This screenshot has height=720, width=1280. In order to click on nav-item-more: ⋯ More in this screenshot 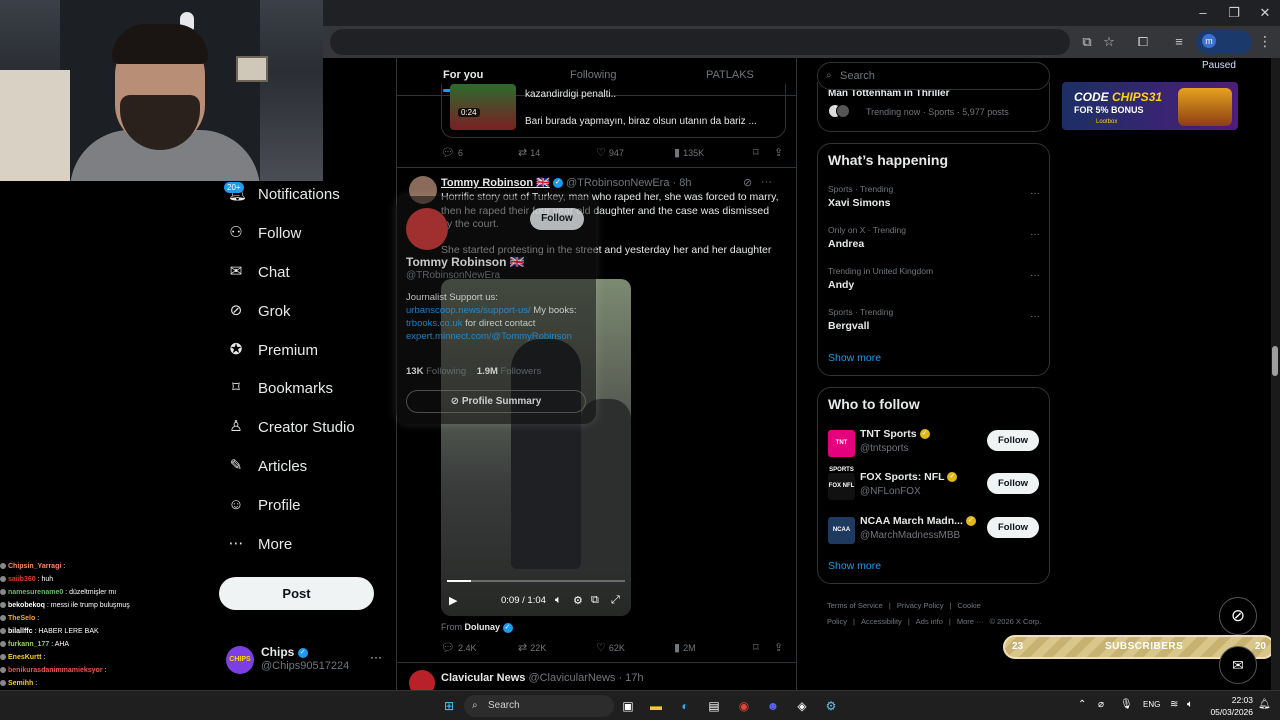, I will do `click(260, 544)`.